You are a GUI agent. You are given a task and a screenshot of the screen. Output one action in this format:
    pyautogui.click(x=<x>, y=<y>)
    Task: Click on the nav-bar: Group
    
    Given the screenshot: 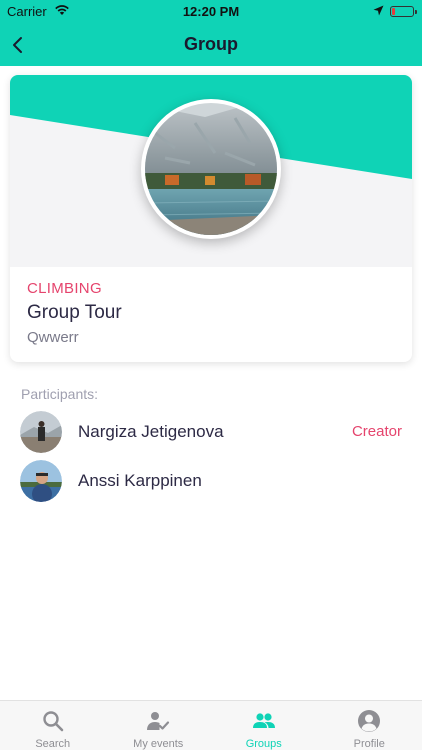 What is the action you would take?
    pyautogui.click(x=211, y=45)
    